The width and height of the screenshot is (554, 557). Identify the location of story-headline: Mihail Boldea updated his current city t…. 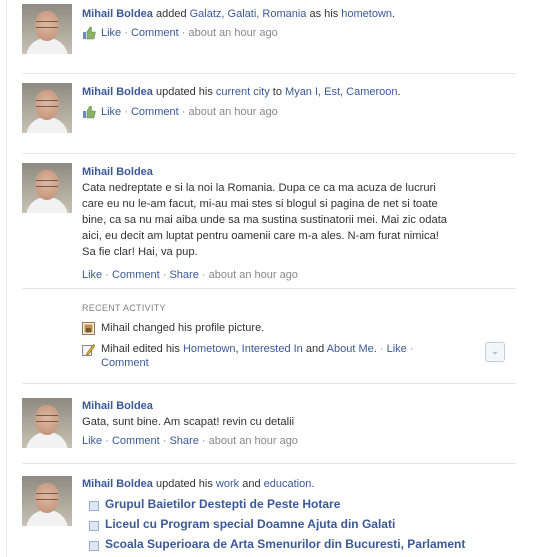
(241, 92).